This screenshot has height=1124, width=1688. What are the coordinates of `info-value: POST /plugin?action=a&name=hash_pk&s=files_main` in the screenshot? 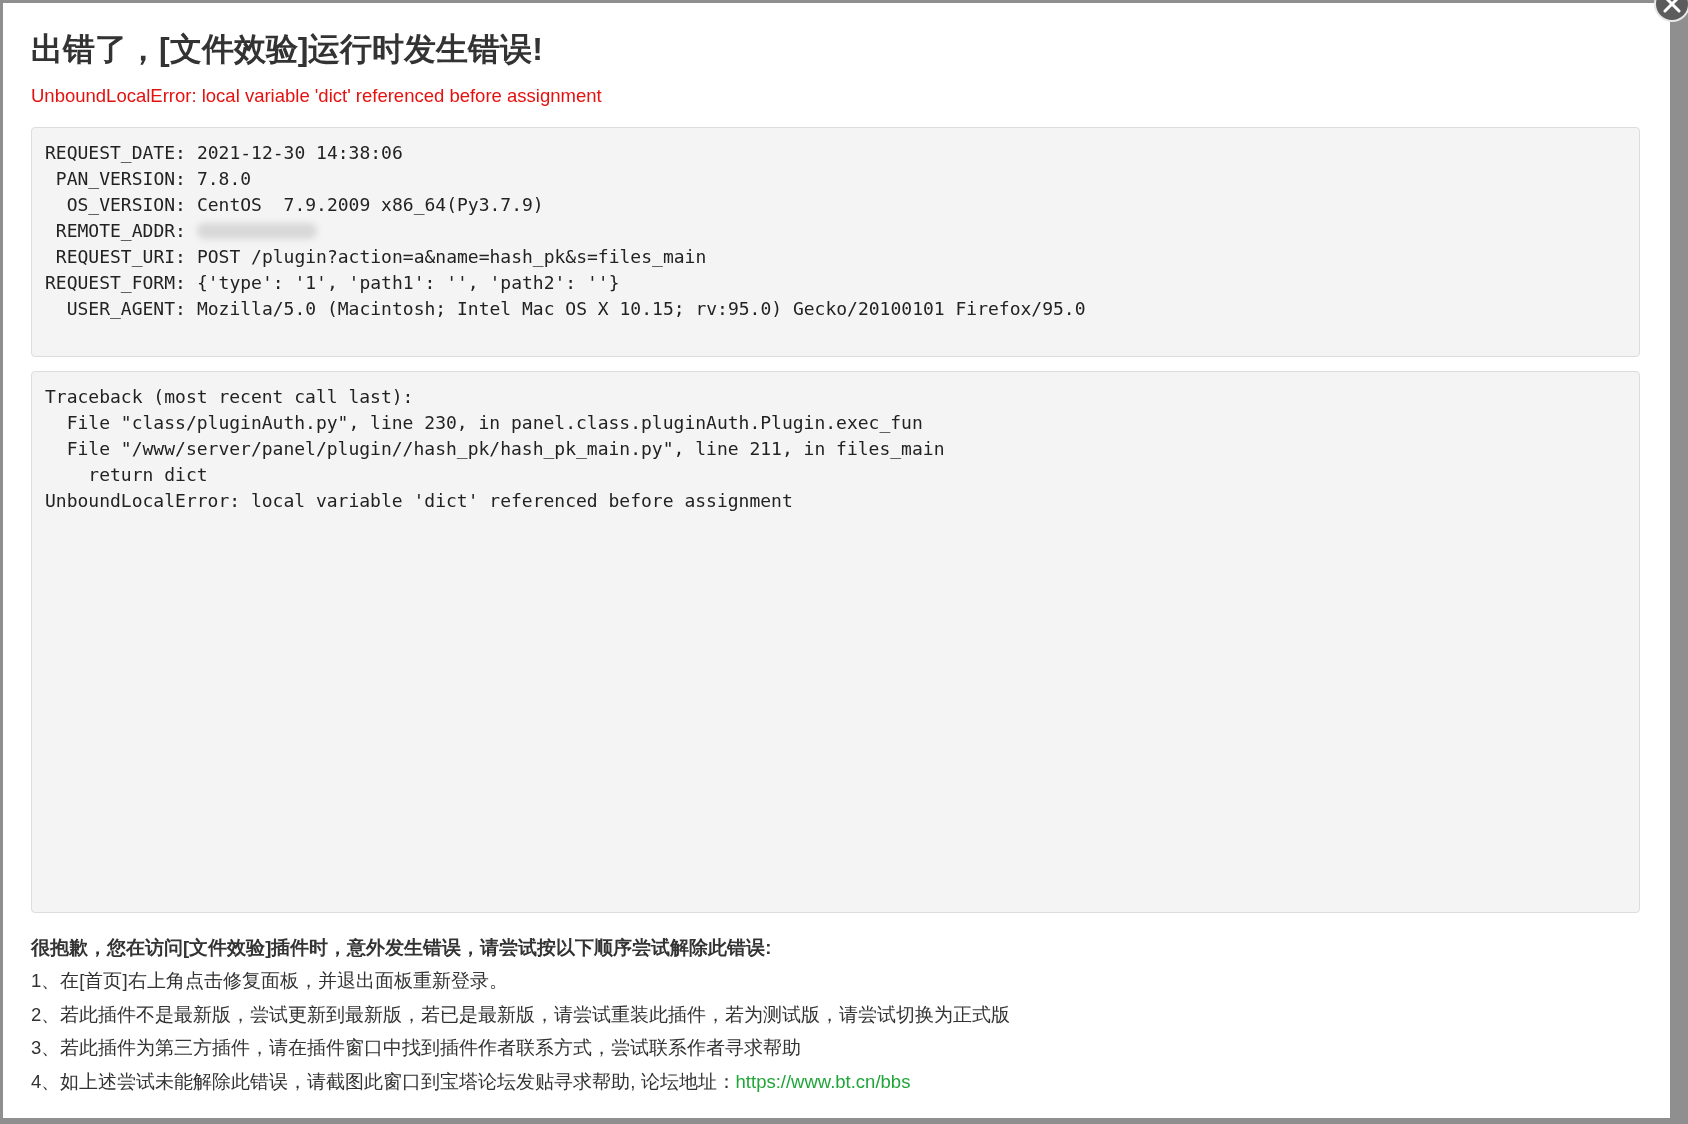 It's located at (452, 257).